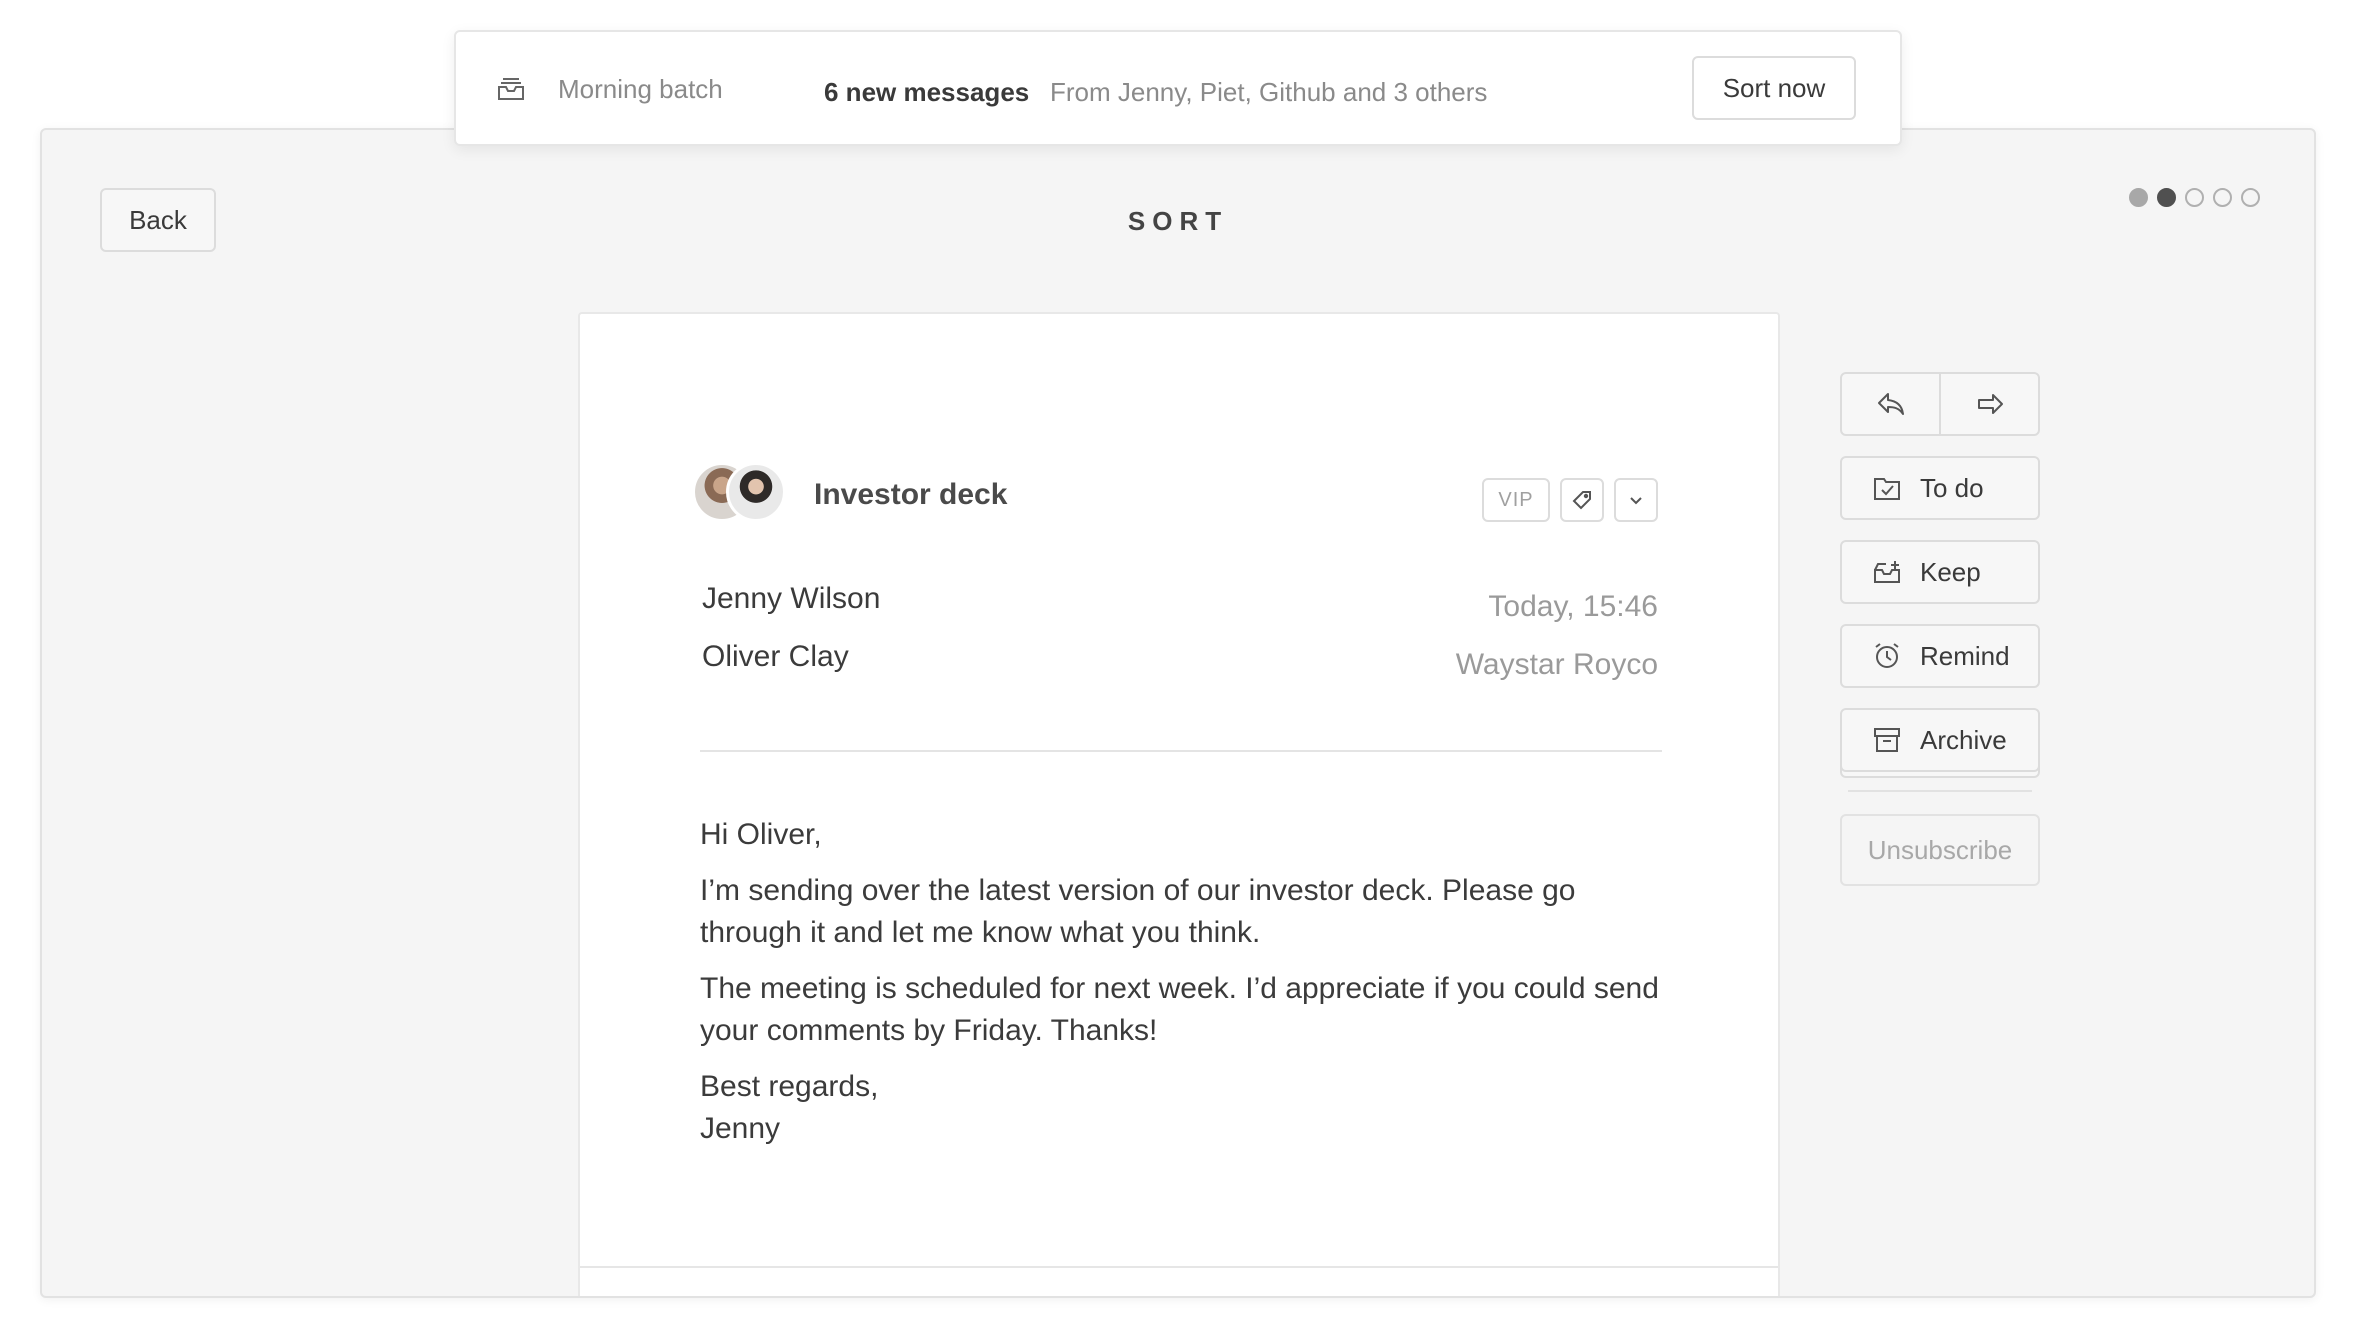 Image resolution: width=2356 pixels, height=1328 pixels. Describe the element at coordinates (1179, 1267) in the screenshot. I see `card-footer-divider` at that location.